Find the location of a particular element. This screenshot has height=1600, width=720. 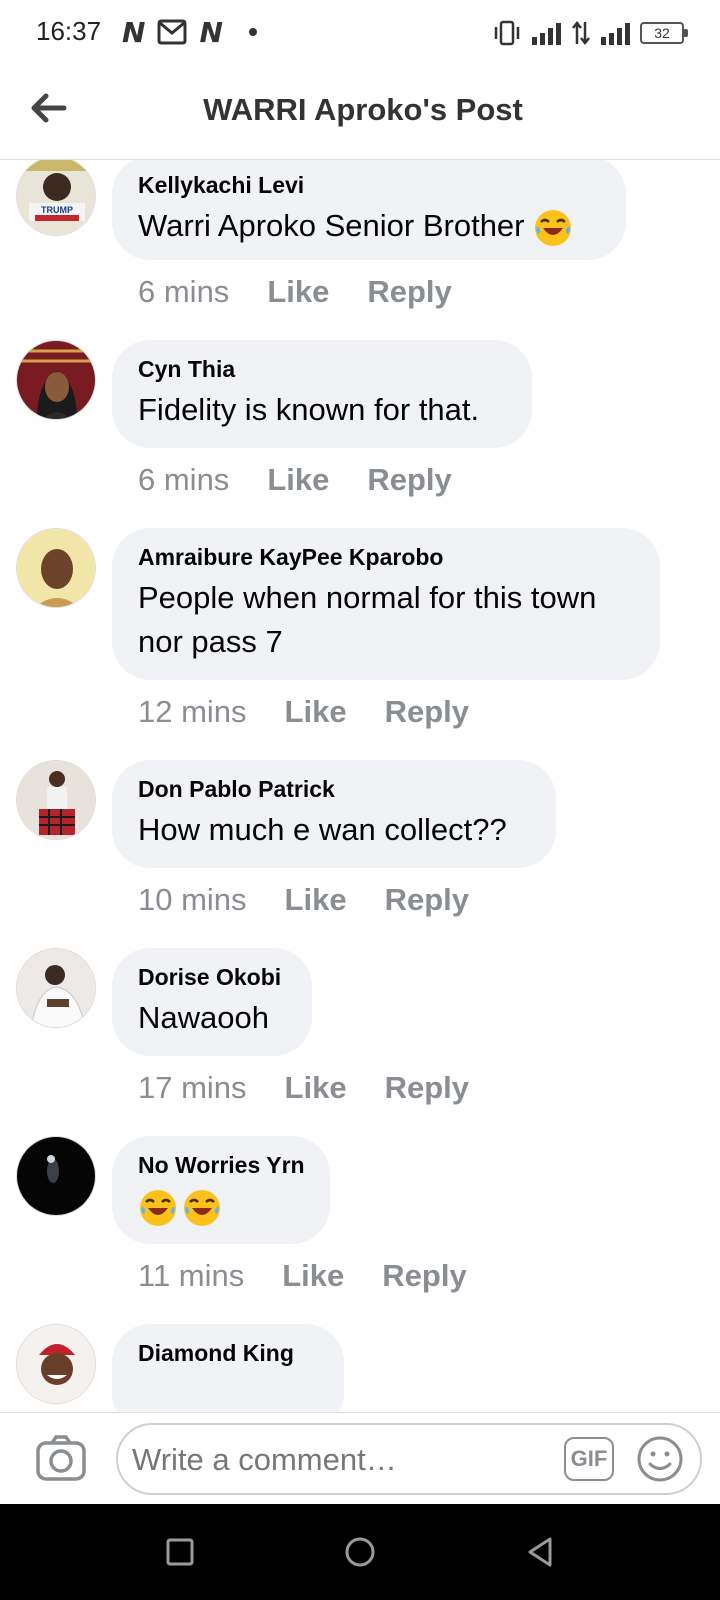

comment-bubble: Dorise Okobi Nawaooh is located at coordinates (212, 1002).